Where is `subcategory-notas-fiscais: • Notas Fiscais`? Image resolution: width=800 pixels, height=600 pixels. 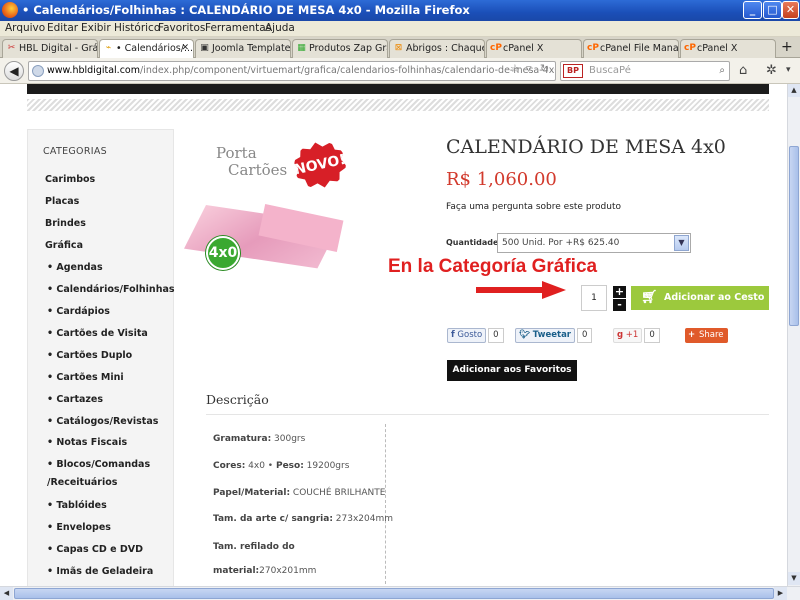 subcategory-notas-fiscais: • Notas Fiscais is located at coordinates (87, 442).